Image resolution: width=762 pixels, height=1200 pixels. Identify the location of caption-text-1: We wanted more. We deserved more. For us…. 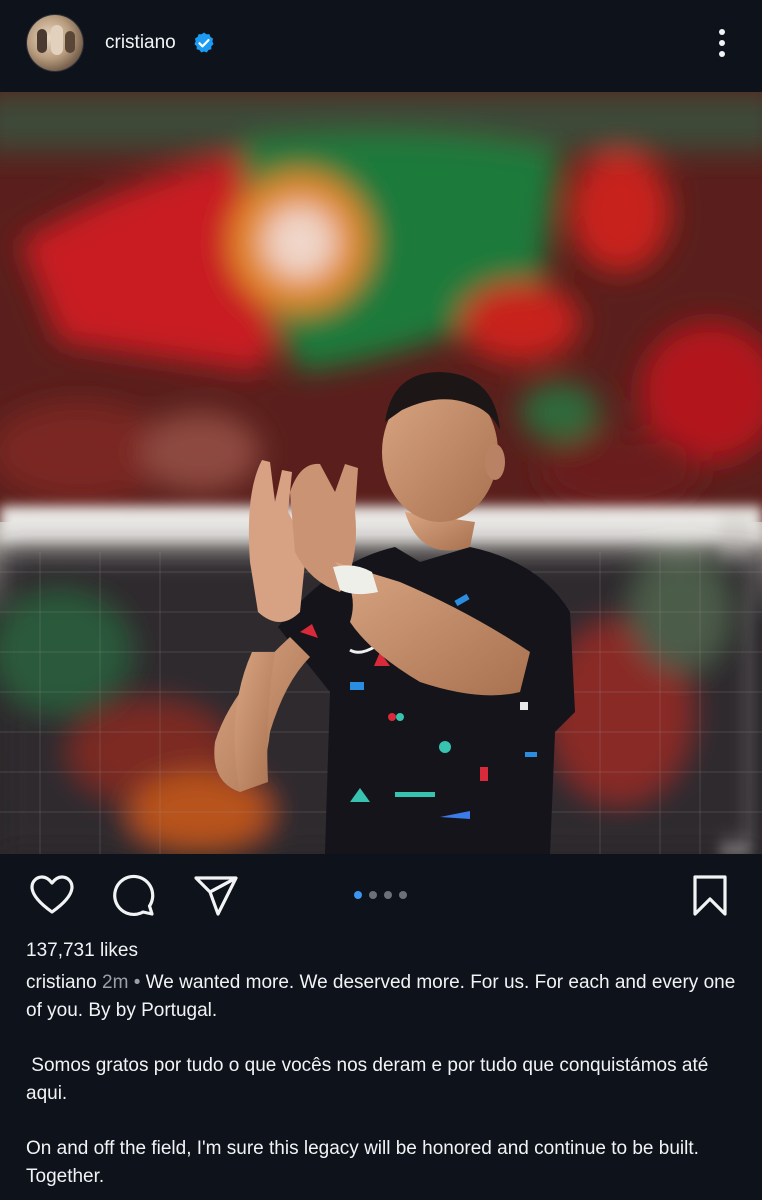
(381, 996).